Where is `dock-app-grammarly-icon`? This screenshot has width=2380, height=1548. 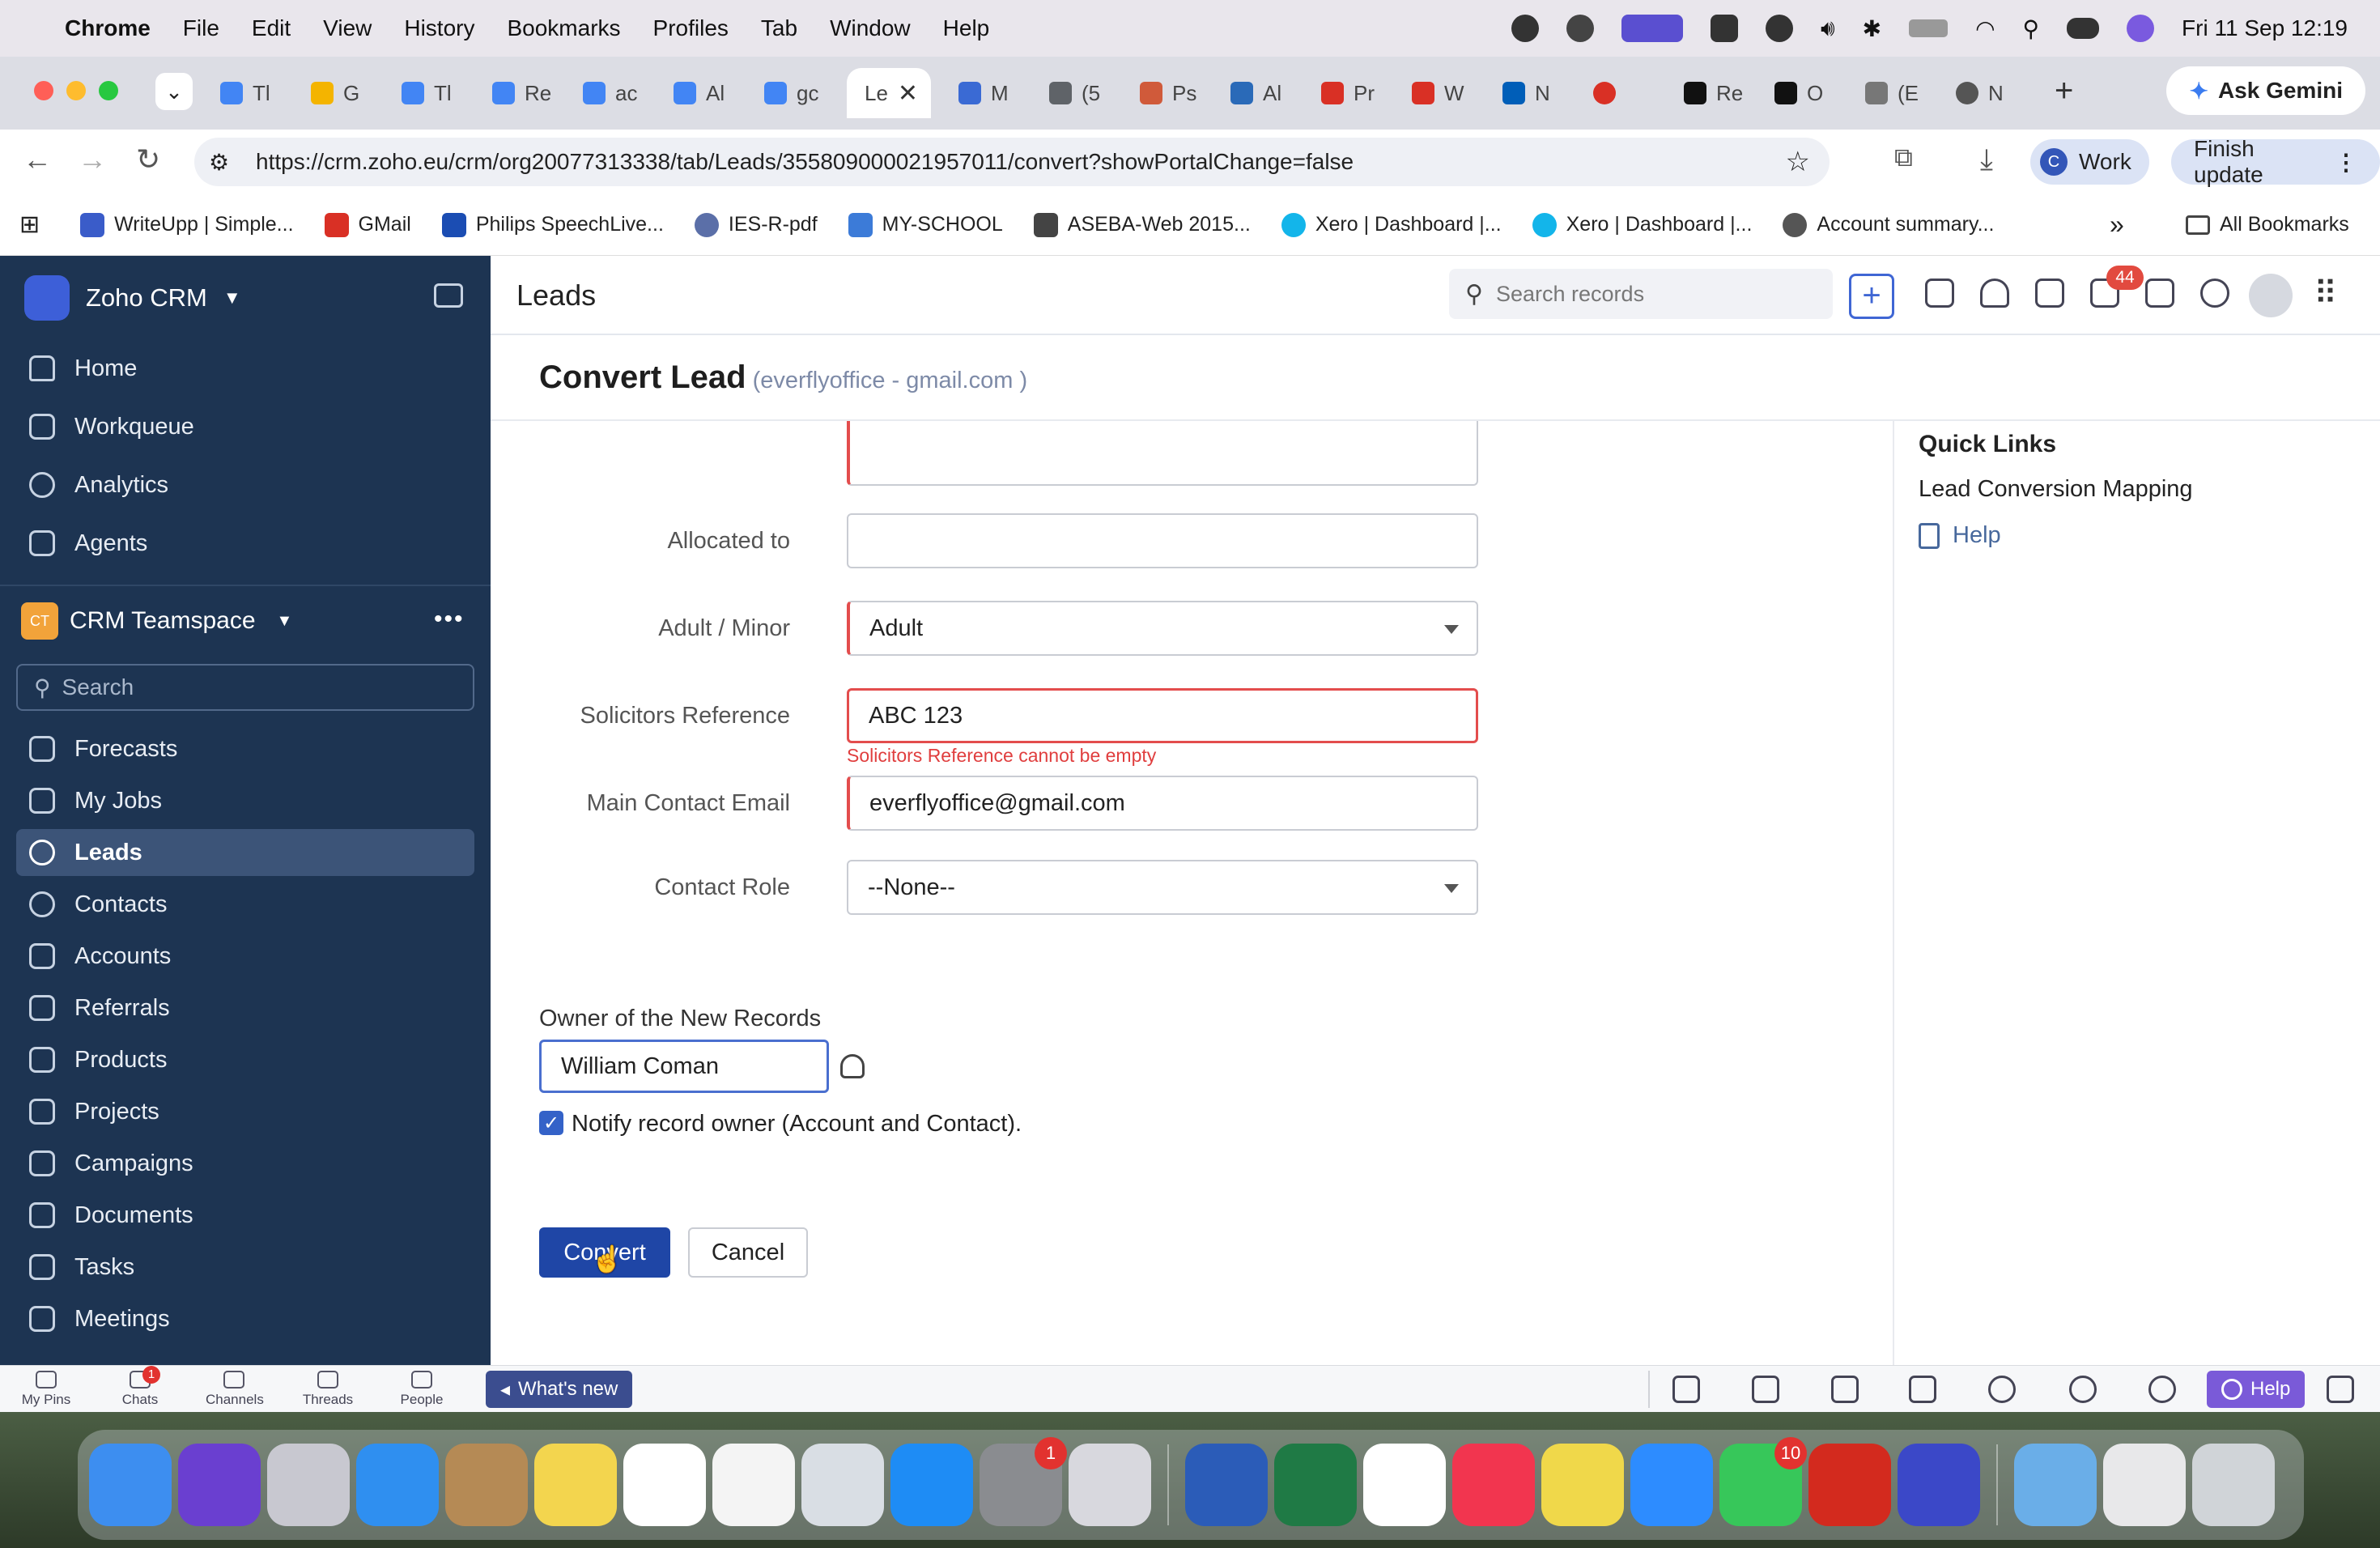 dock-app-grammarly-icon is located at coordinates (1939, 1485).